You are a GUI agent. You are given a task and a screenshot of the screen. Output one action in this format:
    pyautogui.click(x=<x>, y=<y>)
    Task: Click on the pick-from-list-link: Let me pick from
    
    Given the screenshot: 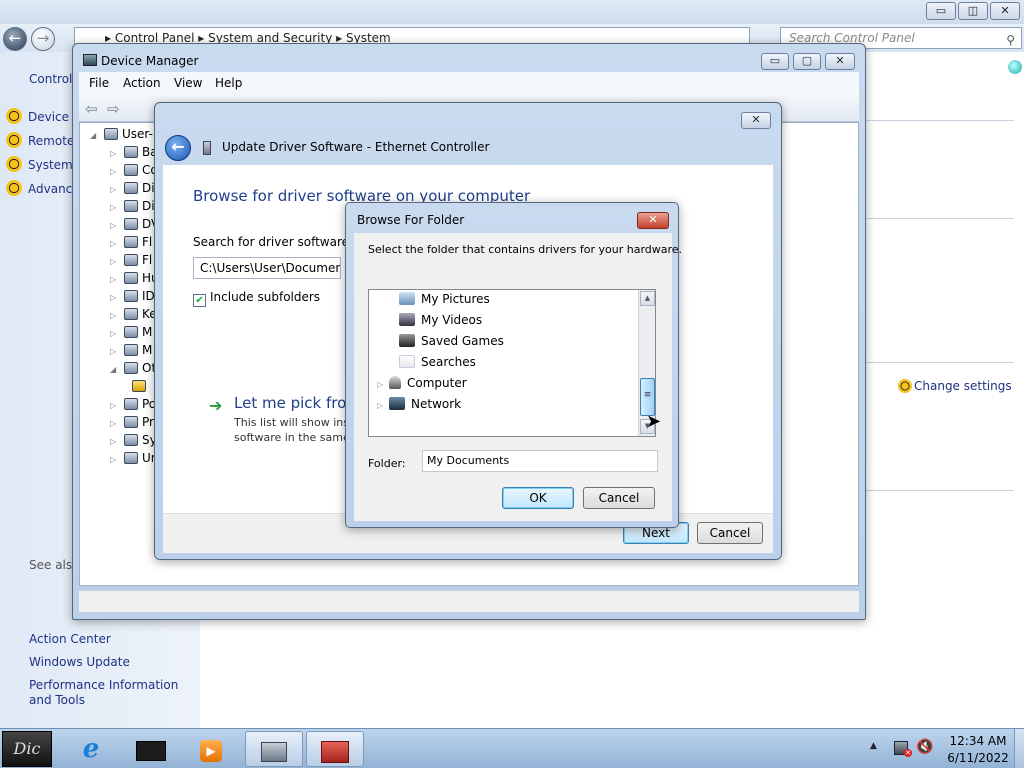 What is the action you would take?
    pyautogui.click(x=297, y=403)
    